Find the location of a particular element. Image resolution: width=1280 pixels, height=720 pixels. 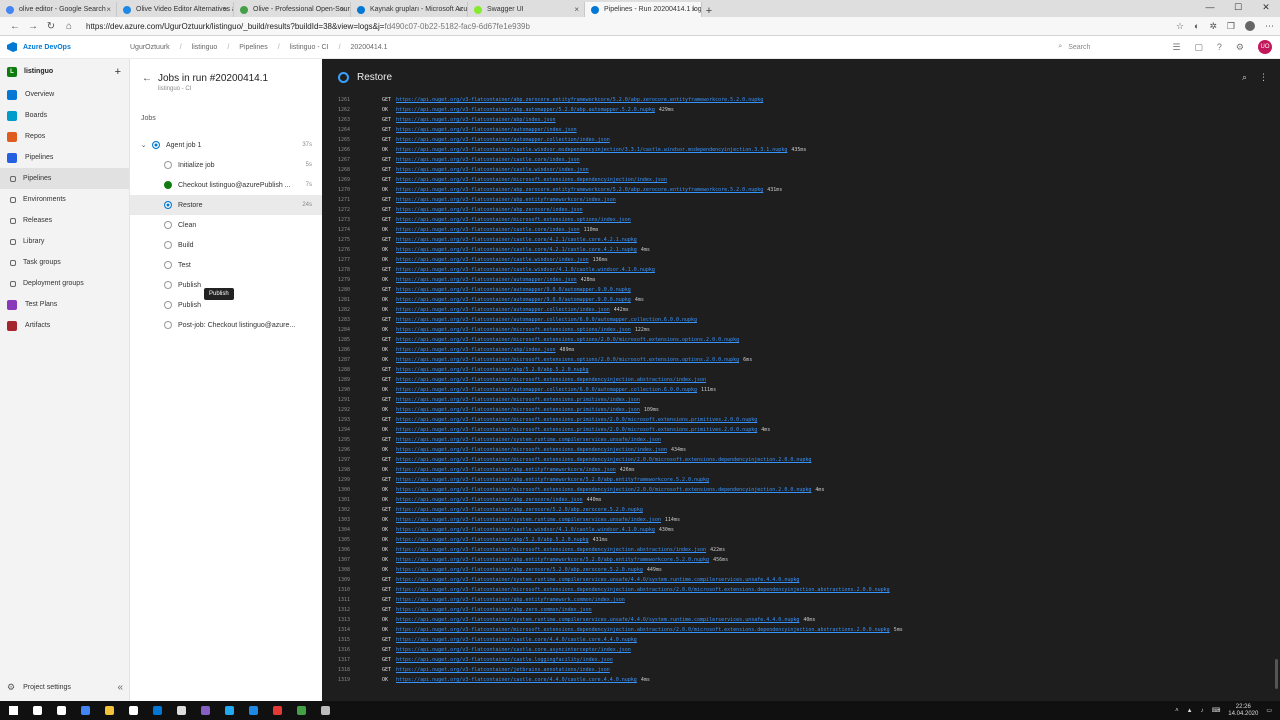

search-box: ⌕ Search is located at coordinates (1108, 47).